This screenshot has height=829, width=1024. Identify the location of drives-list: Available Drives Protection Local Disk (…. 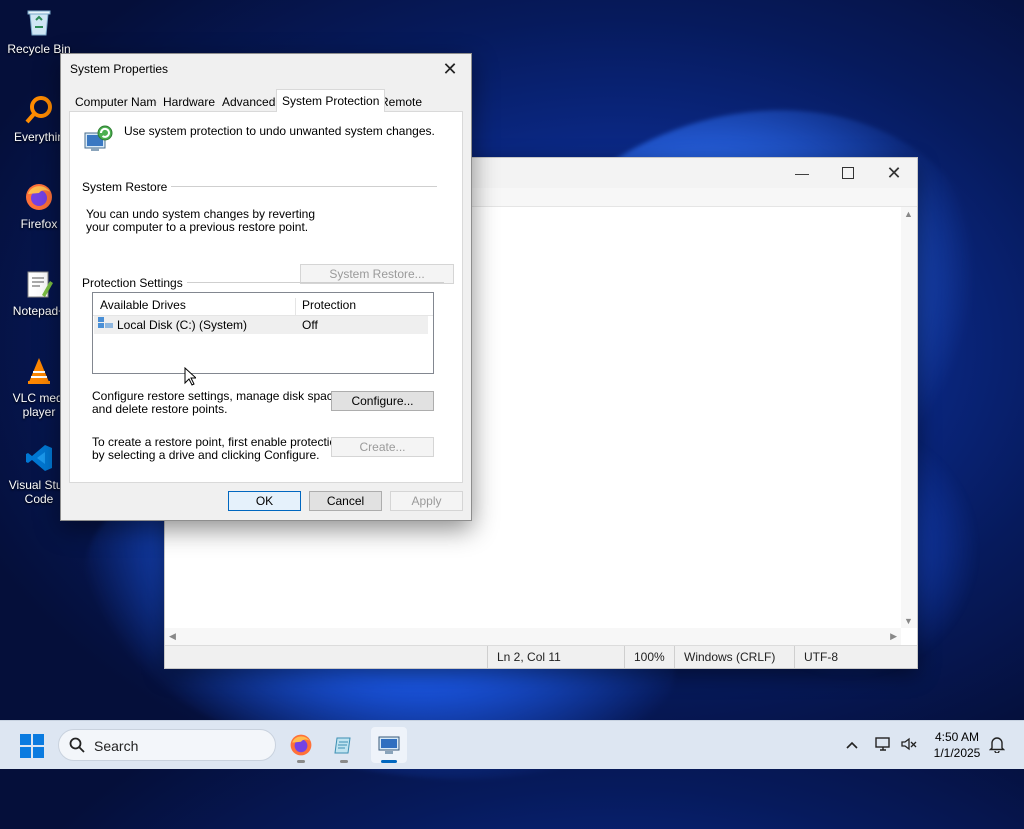
(263, 333).